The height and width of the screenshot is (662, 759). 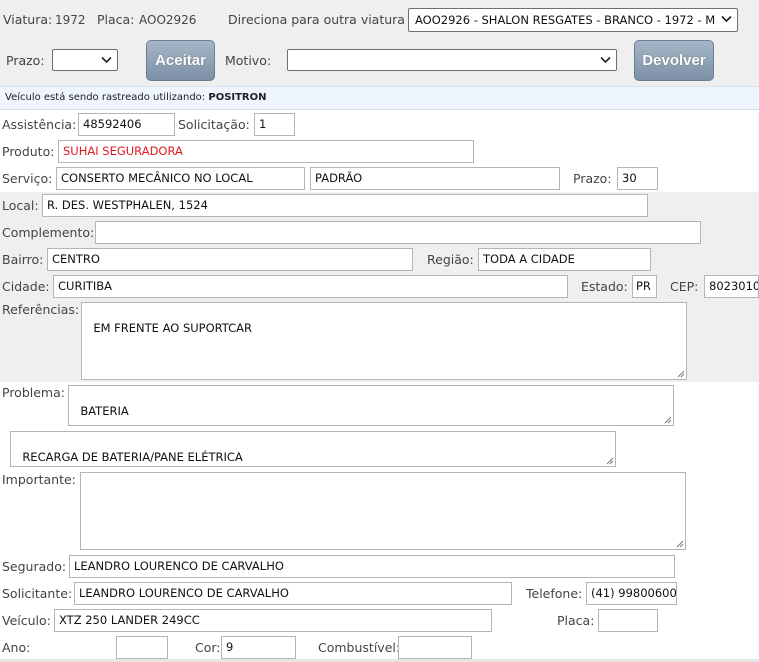 What do you see at coordinates (180, 60) in the screenshot?
I see `aceitar-button: Aceitar` at bounding box center [180, 60].